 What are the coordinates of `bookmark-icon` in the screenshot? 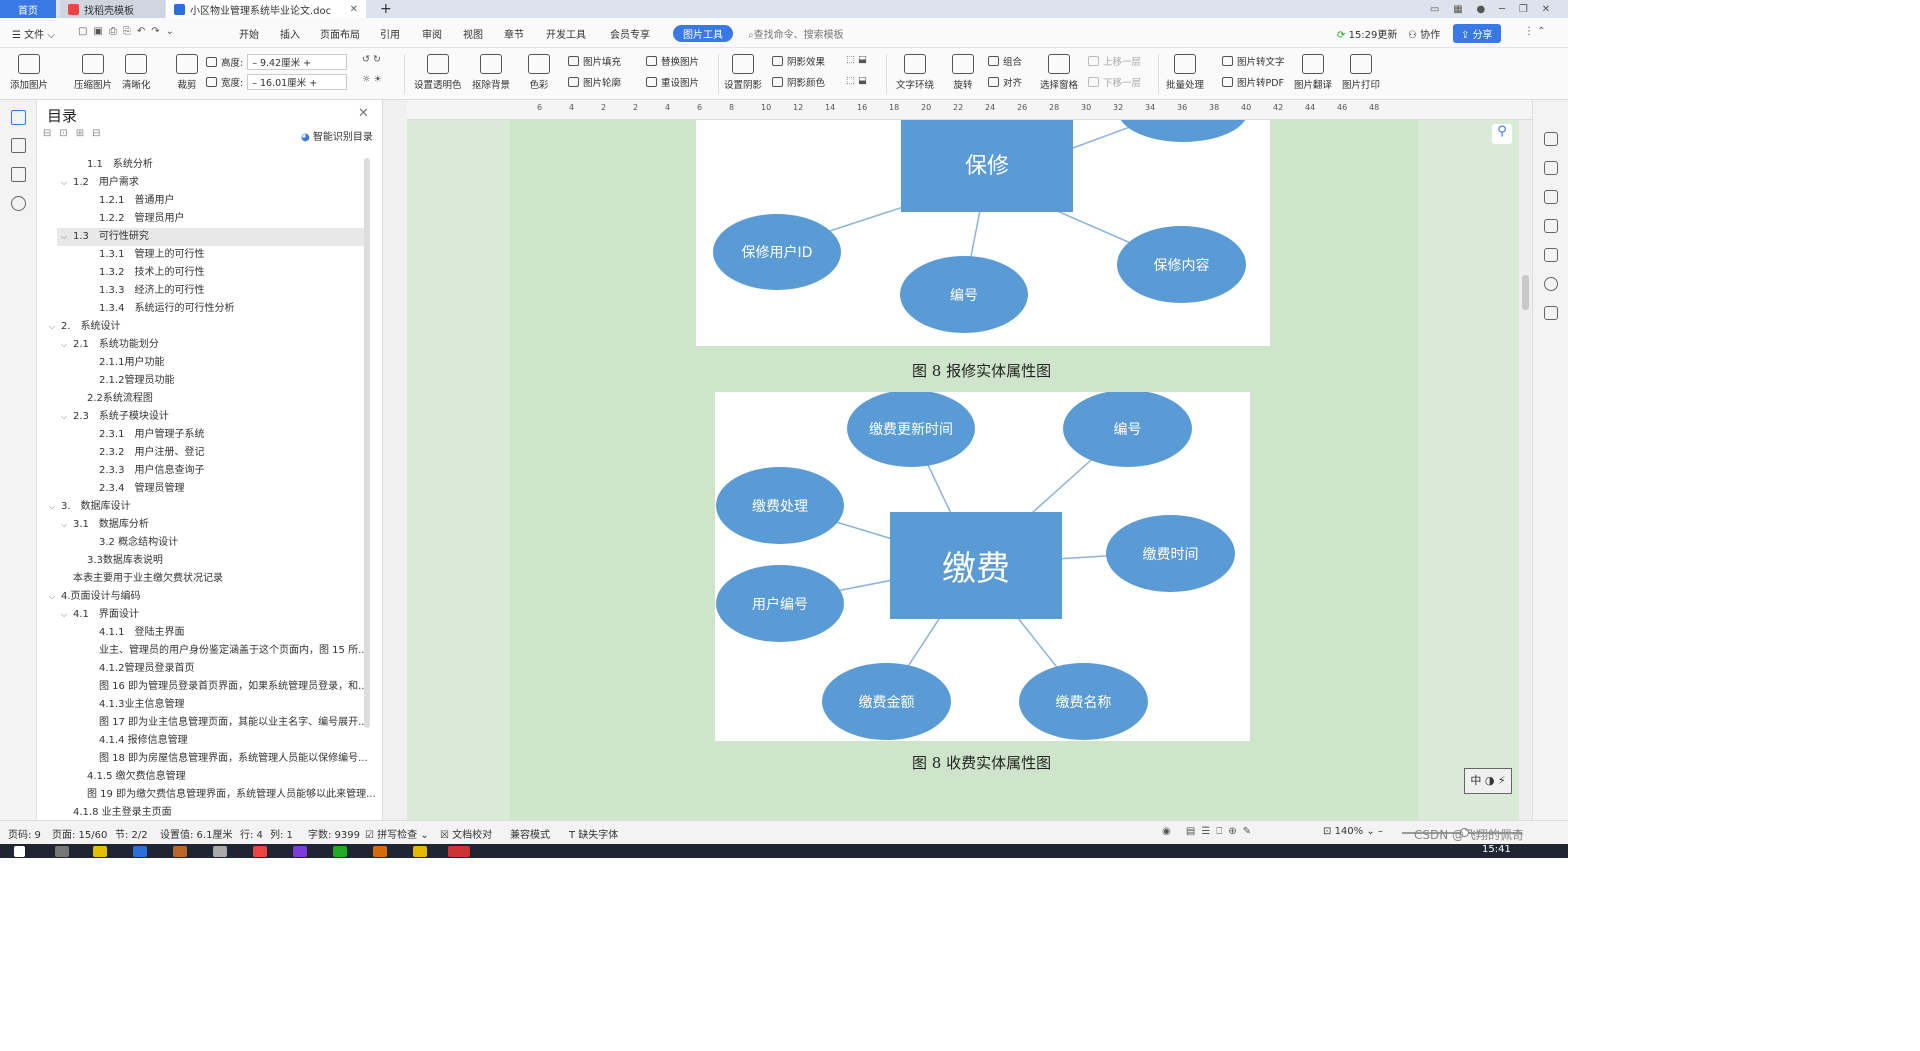 It's located at (18, 174).